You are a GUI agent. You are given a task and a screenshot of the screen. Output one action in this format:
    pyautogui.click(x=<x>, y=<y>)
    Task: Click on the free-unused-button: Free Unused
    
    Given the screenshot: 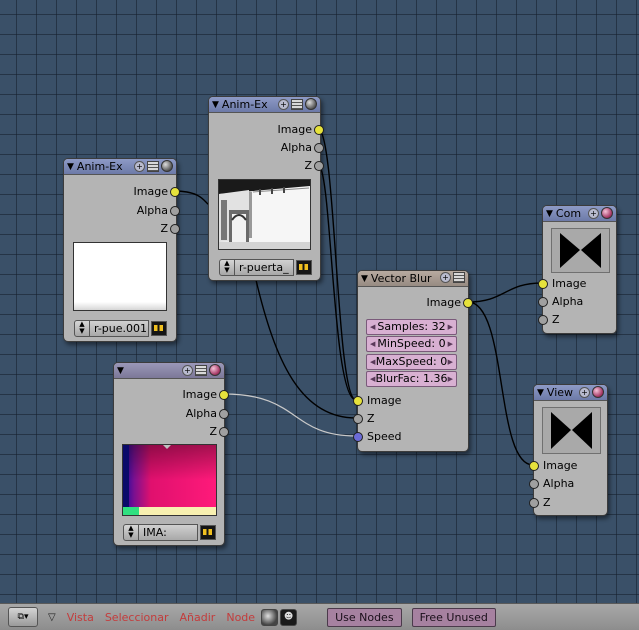 What is the action you would take?
    pyautogui.click(x=453, y=617)
    